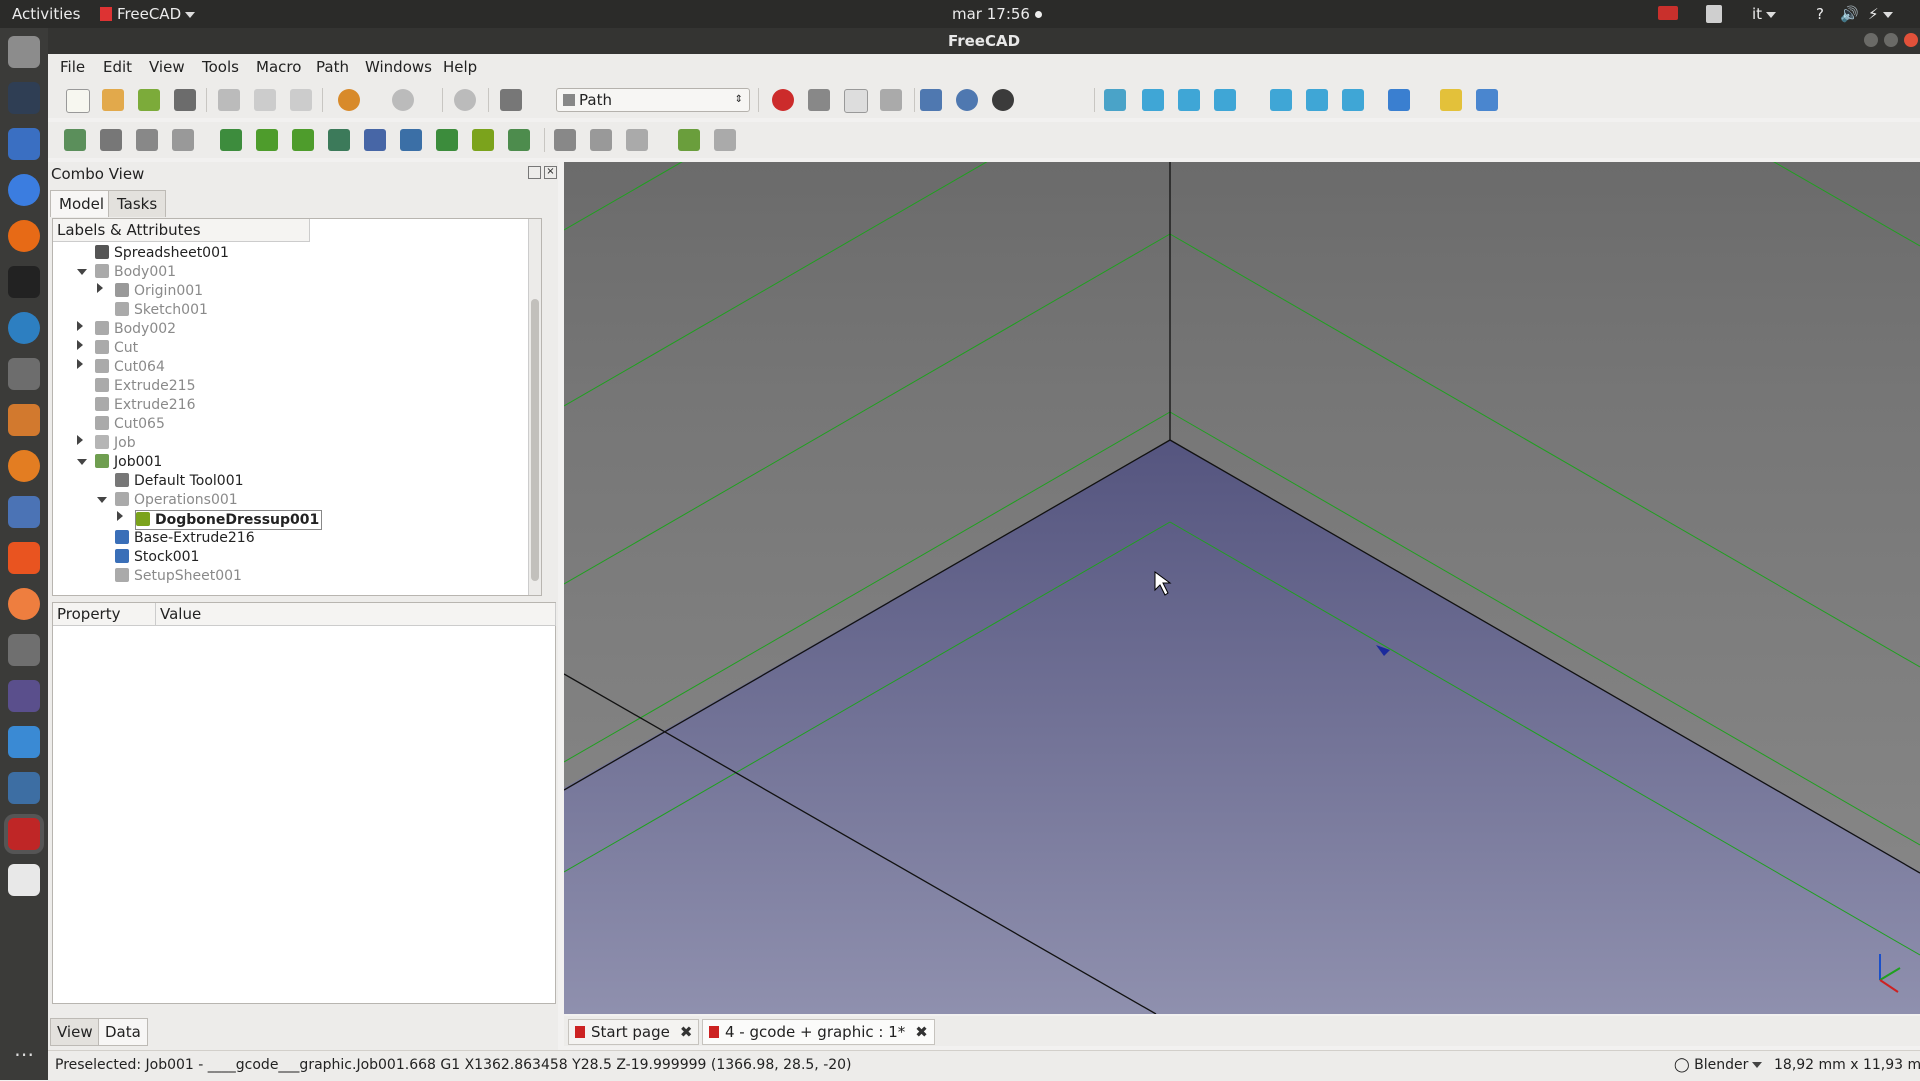 The height and width of the screenshot is (1081, 1920). I want to click on close-icon, so click(1911, 40).